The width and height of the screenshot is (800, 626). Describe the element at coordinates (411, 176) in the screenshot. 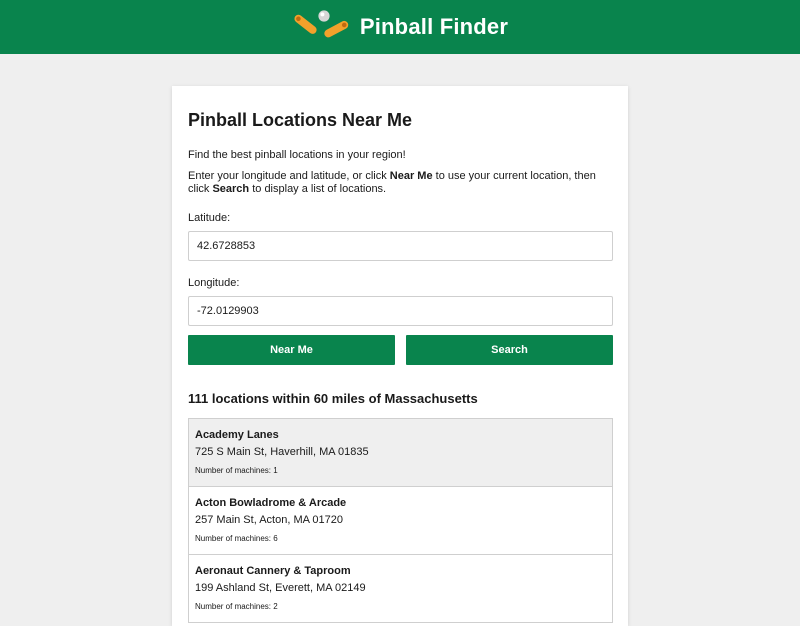

I see `instructions-near-me: Near Me` at that location.